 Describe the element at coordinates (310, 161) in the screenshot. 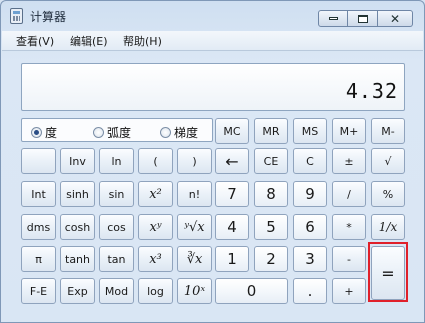

I see `c-button: C` at that location.